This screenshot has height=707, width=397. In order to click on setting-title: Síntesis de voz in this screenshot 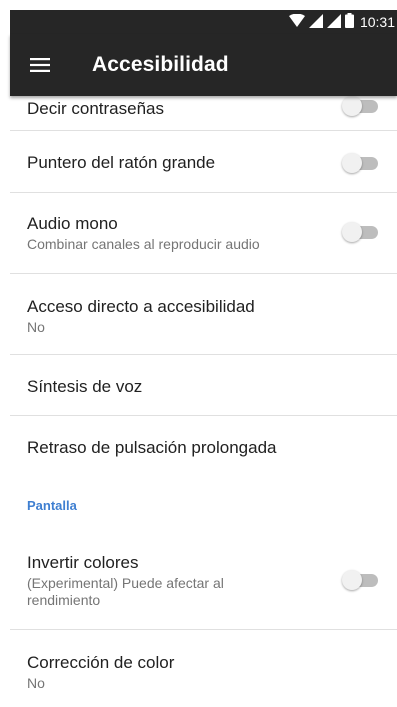, I will do `click(85, 386)`.